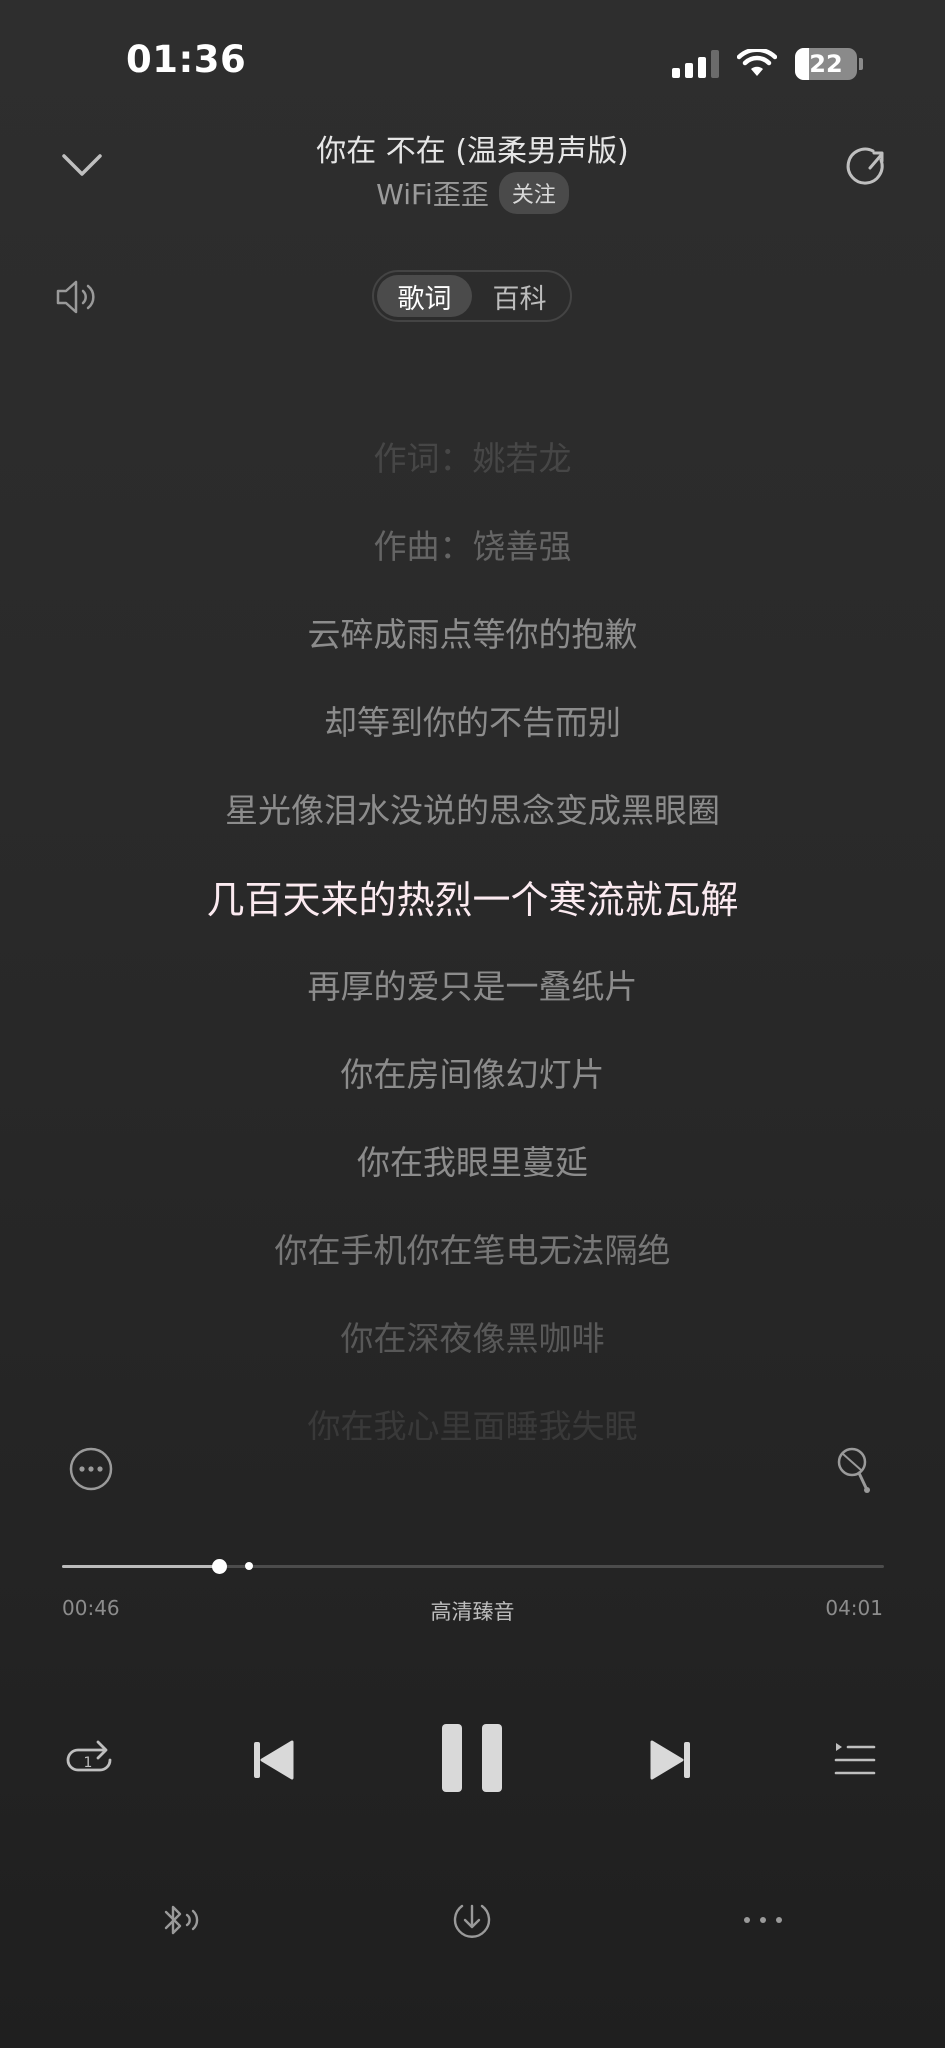  I want to click on view-tabs: 歌词 百科, so click(472, 296).